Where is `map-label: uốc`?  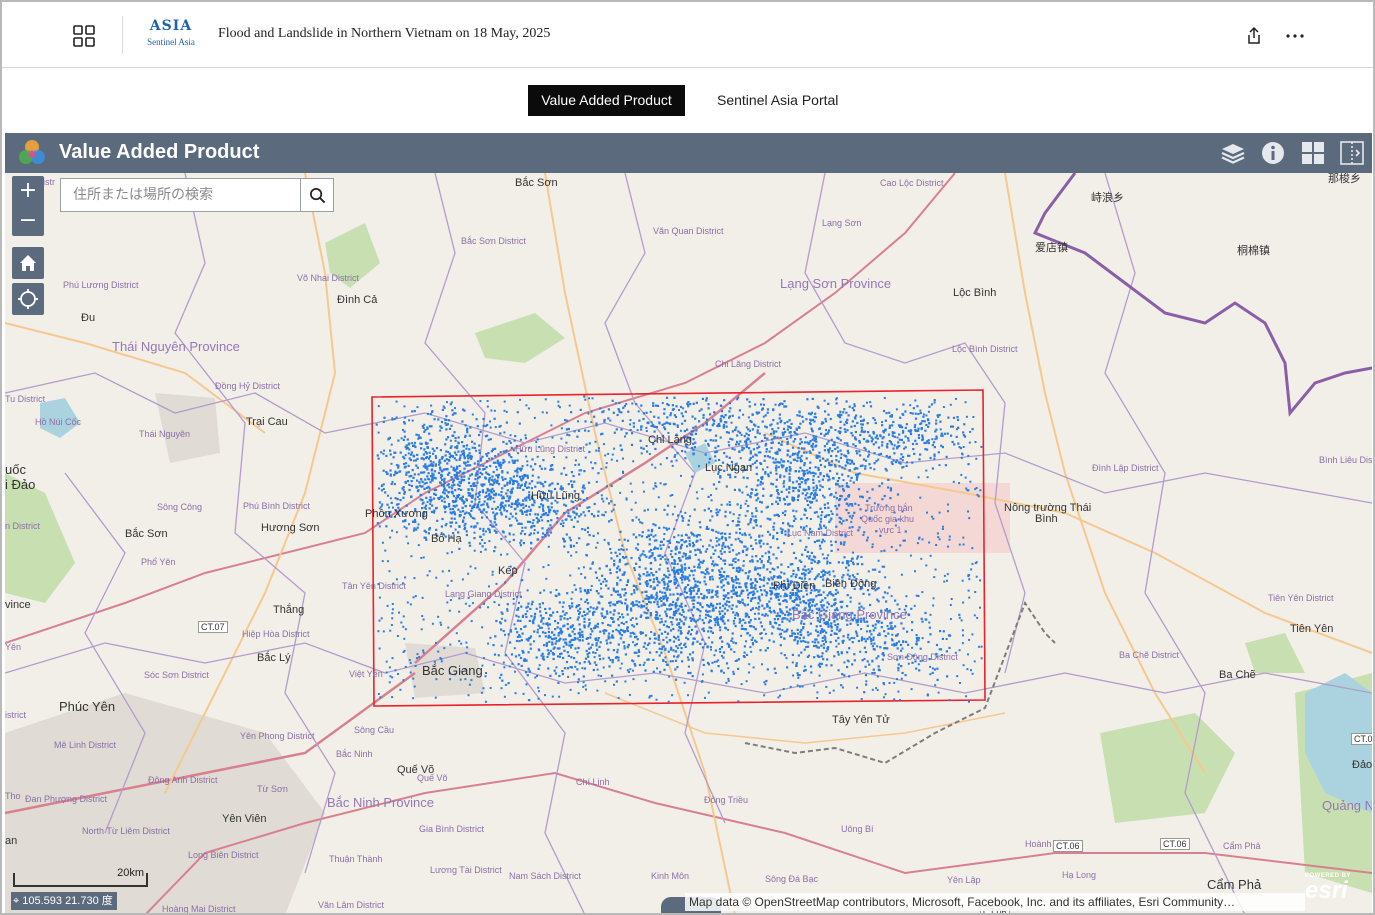 map-label: uốc is located at coordinates (15, 469).